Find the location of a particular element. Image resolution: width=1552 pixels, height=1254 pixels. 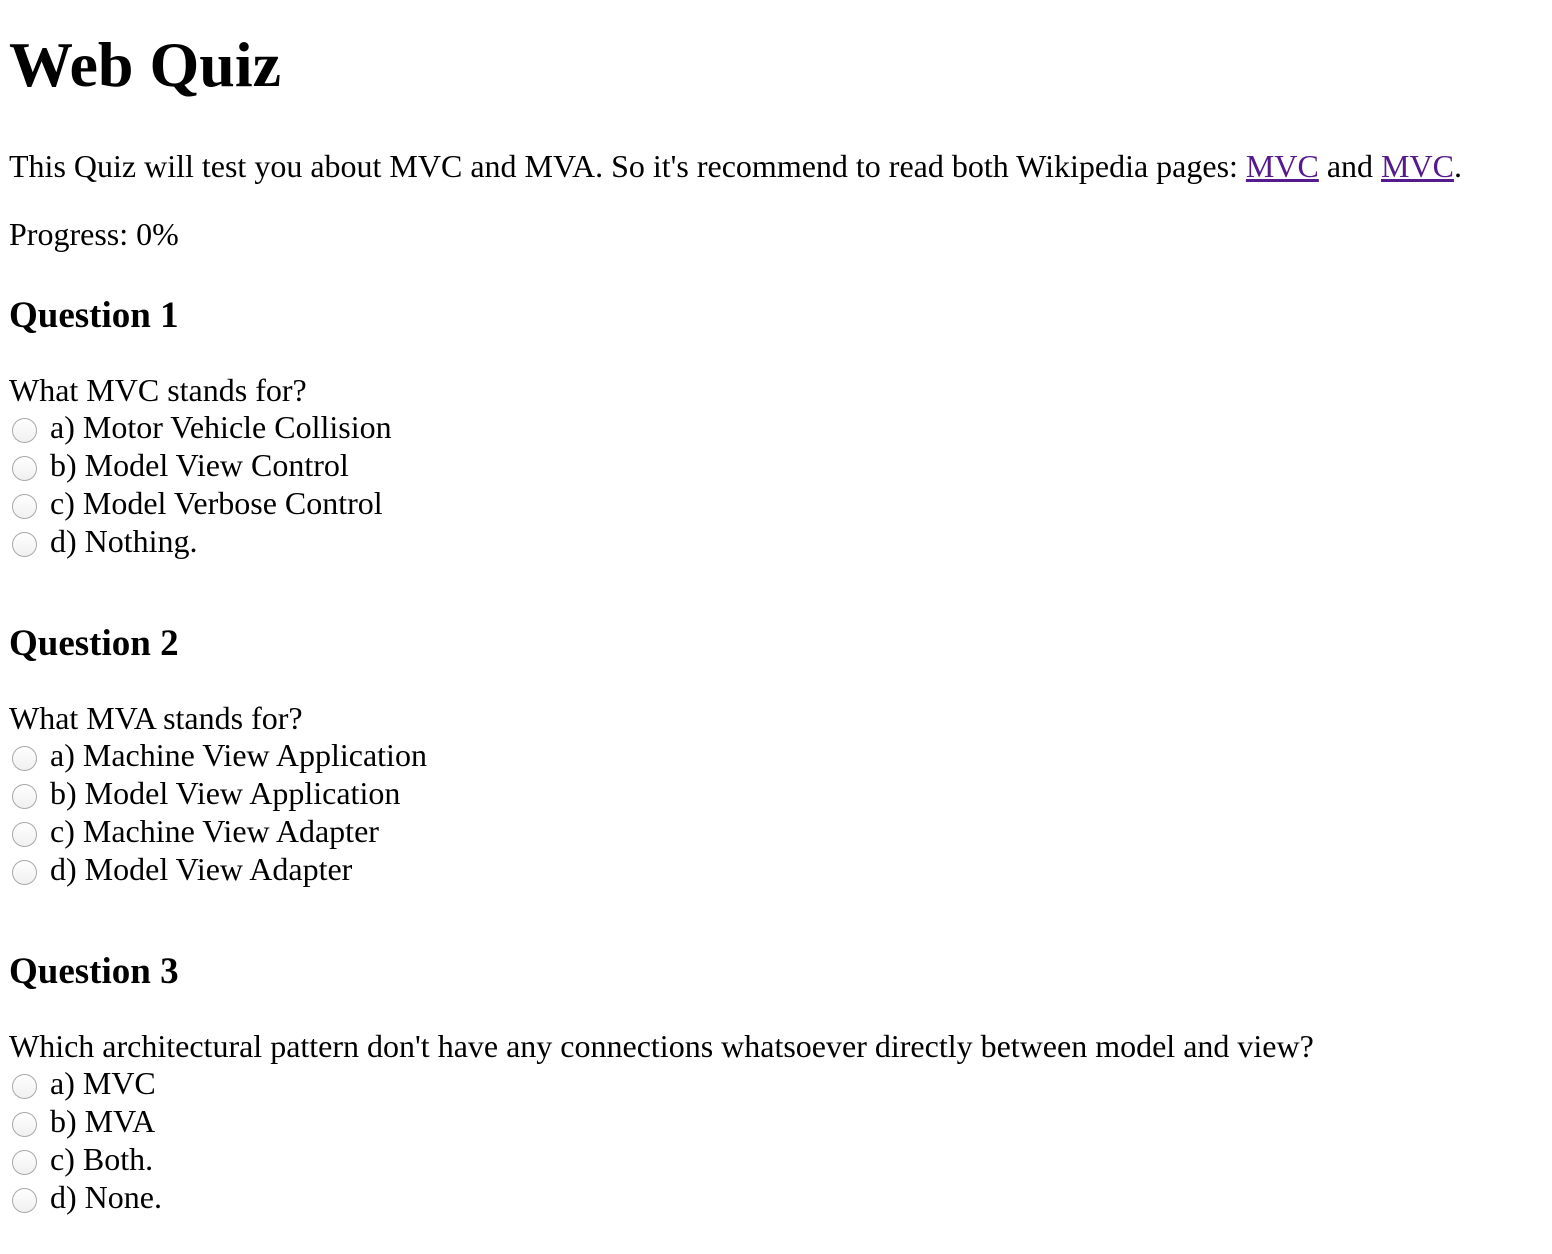

question-text: What MVC stands for? is located at coordinates (158, 390).